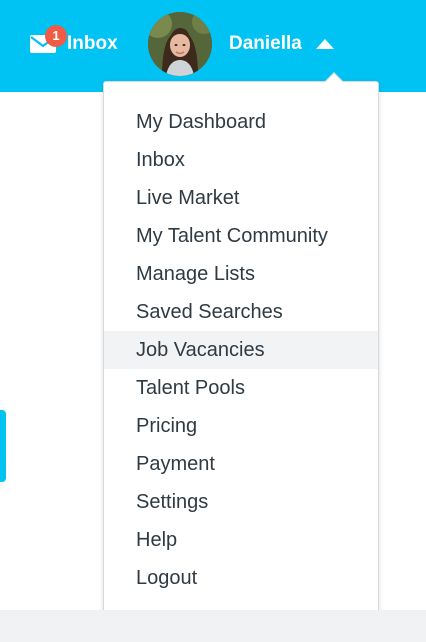 Image resolution: width=426 pixels, height=642 pixels. Describe the element at coordinates (241, 312) in the screenshot. I see `menu-item-saved-searches: Saved Searches` at that location.